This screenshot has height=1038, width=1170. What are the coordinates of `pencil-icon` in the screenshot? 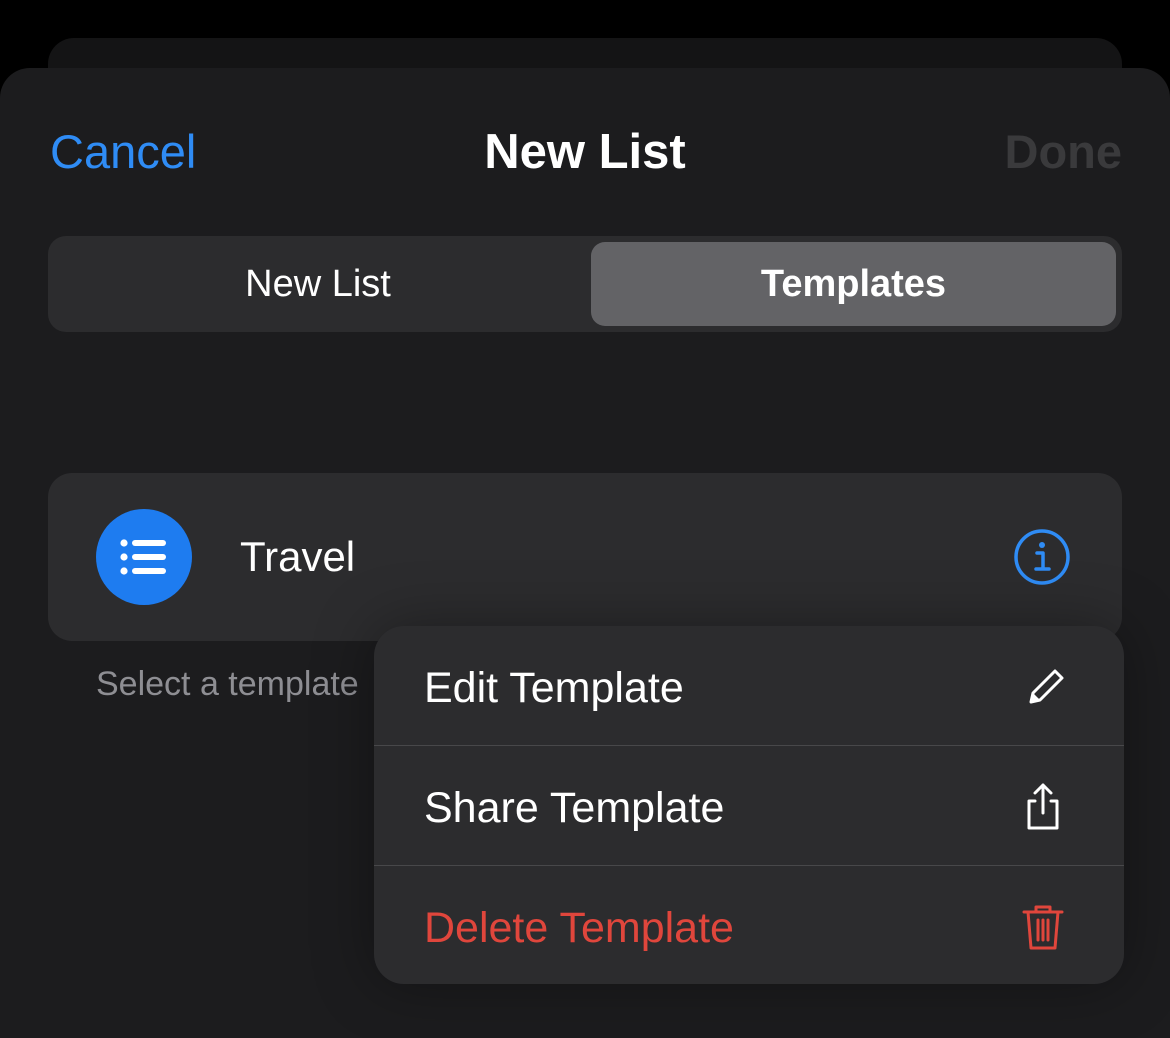 It's located at (1043, 687).